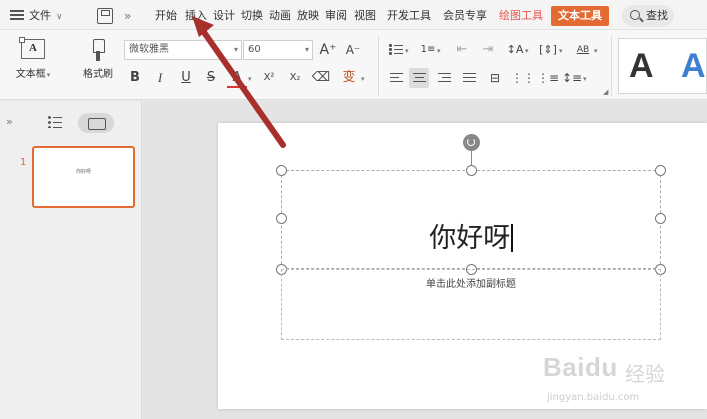 The width and height of the screenshot is (707, 419). I want to click on tab-start: 开始, so click(166, 16).